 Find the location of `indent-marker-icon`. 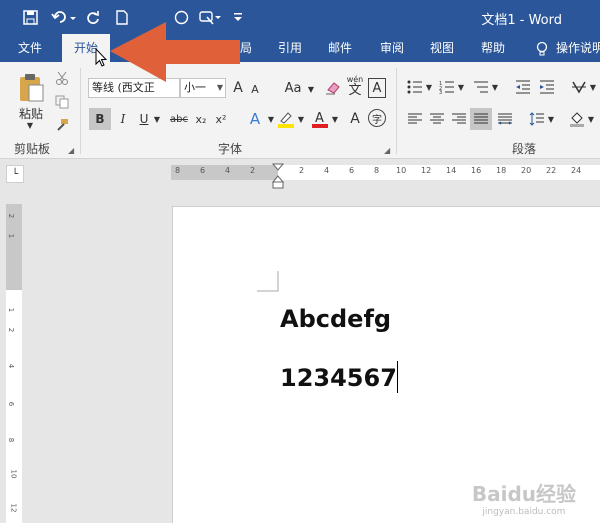

indent-marker-icon is located at coordinates (278, 176).